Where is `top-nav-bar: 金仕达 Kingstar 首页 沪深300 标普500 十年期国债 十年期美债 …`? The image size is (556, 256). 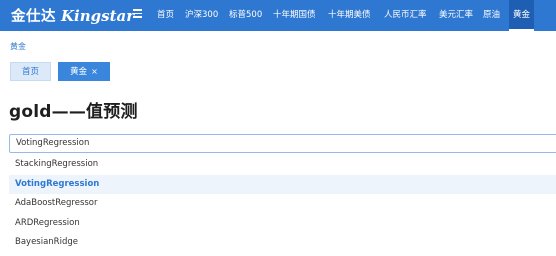
top-nav-bar: 金仕达 Kingstar 首页 沪深300 标普500 十年期国债 十年期美债 … is located at coordinates (278, 15).